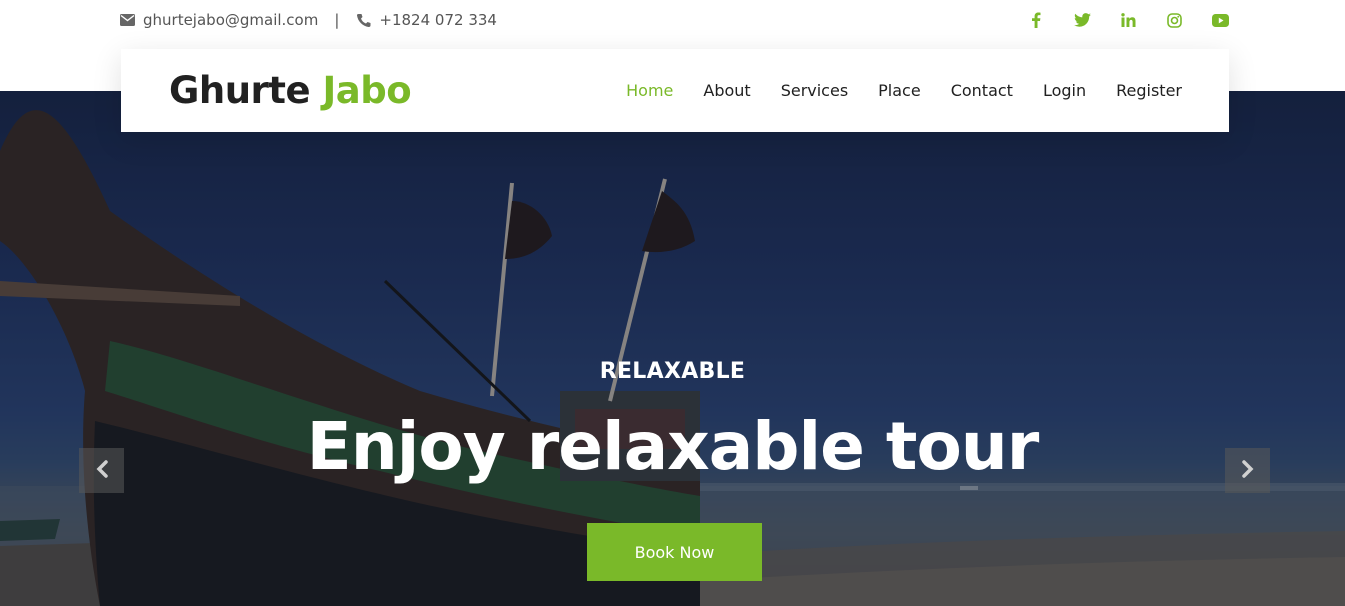 Image resolution: width=1345 pixels, height=606 pixels. I want to click on contact-email: ghurtejabo@gmail.com, so click(230, 20).